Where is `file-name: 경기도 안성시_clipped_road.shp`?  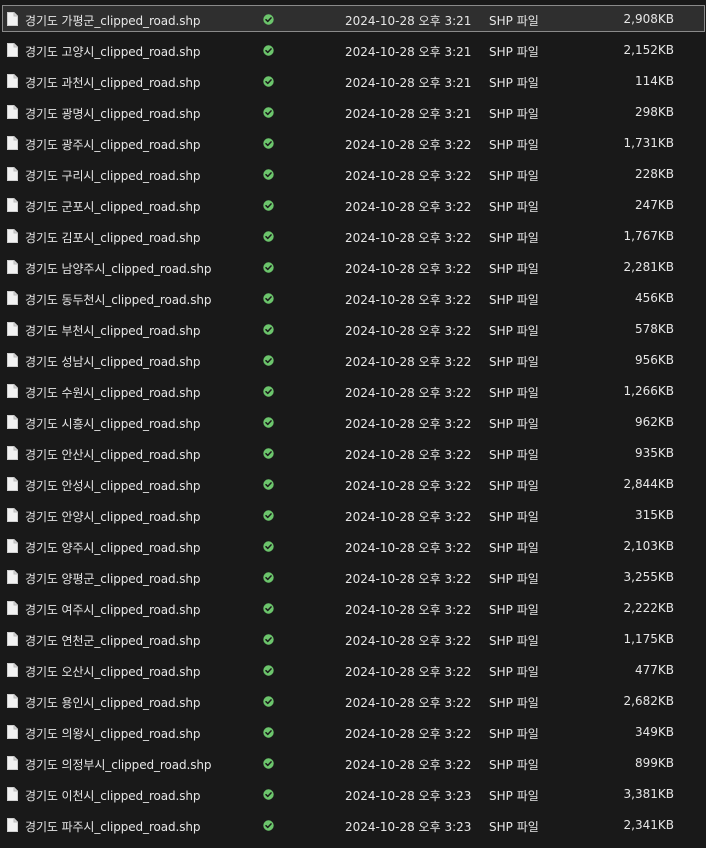 file-name: 경기도 안성시_clipped_road.shp is located at coordinates (113, 485).